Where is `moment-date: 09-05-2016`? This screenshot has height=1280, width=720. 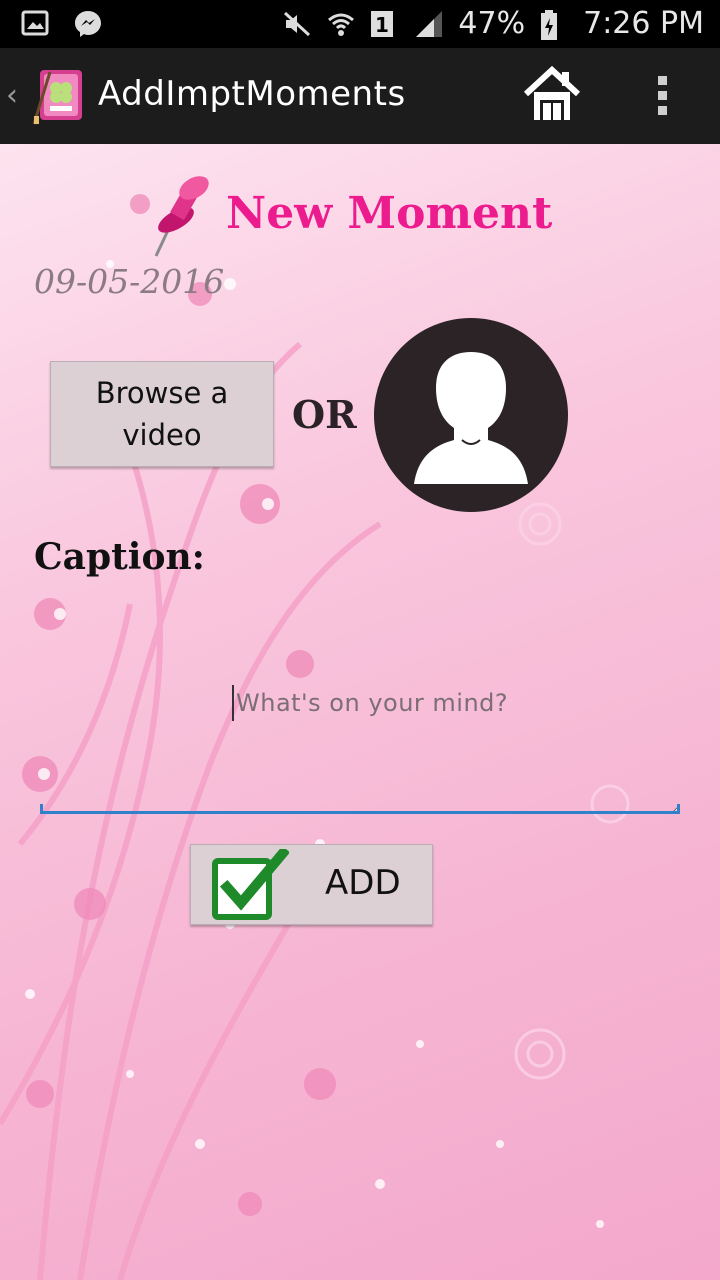 moment-date: 09-05-2016 is located at coordinates (129, 281).